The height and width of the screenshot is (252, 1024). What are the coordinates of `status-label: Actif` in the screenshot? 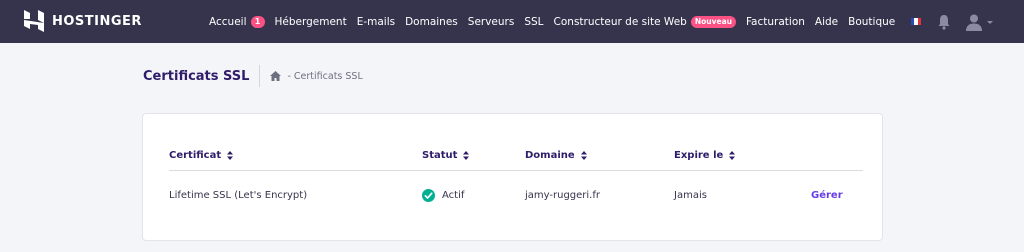 It's located at (453, 195).